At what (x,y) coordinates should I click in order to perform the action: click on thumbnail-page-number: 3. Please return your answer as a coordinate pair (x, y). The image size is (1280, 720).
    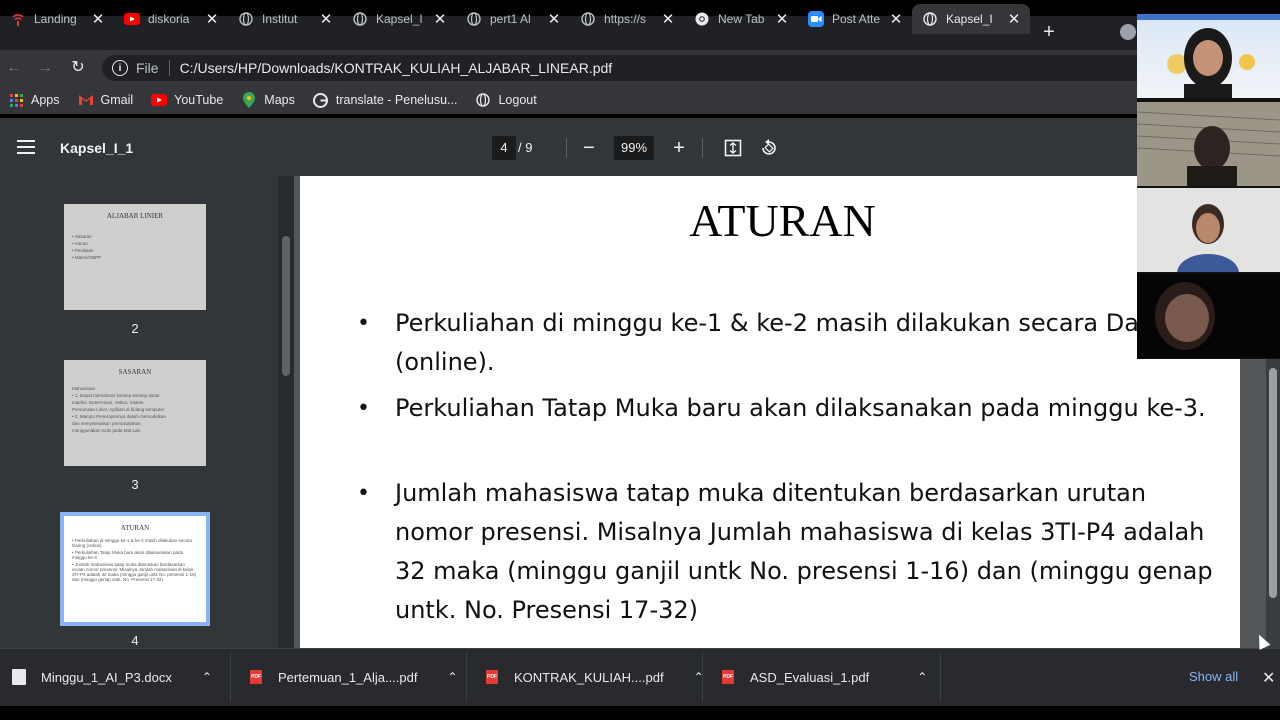
    Looking at the image, I should click on (135, 484).